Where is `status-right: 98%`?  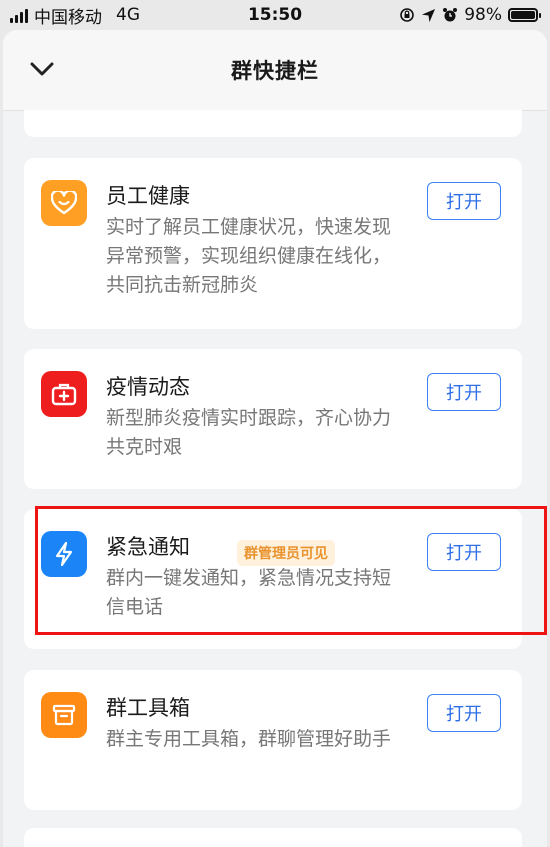 status-right: 98% is located at coordinates (474, 15).